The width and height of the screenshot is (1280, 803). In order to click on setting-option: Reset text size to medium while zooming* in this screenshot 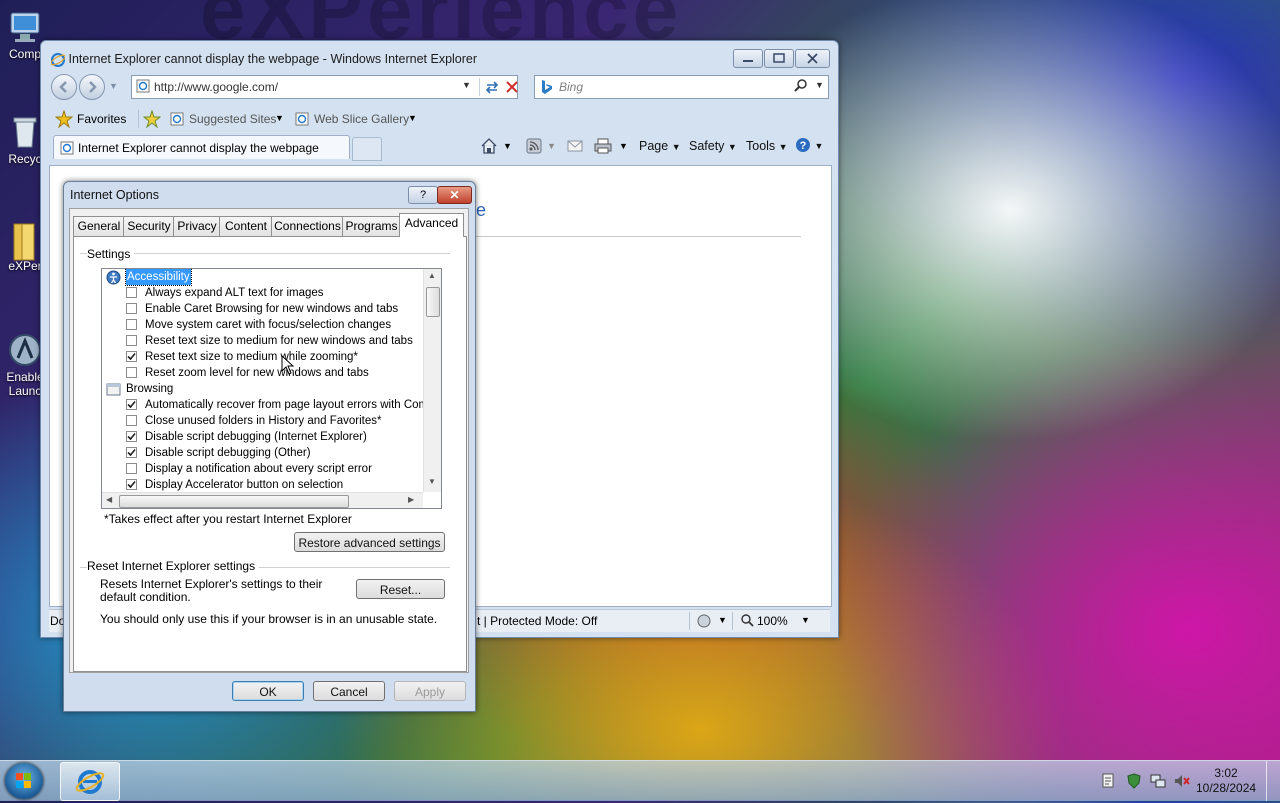, I will do `click(262, 357)`.